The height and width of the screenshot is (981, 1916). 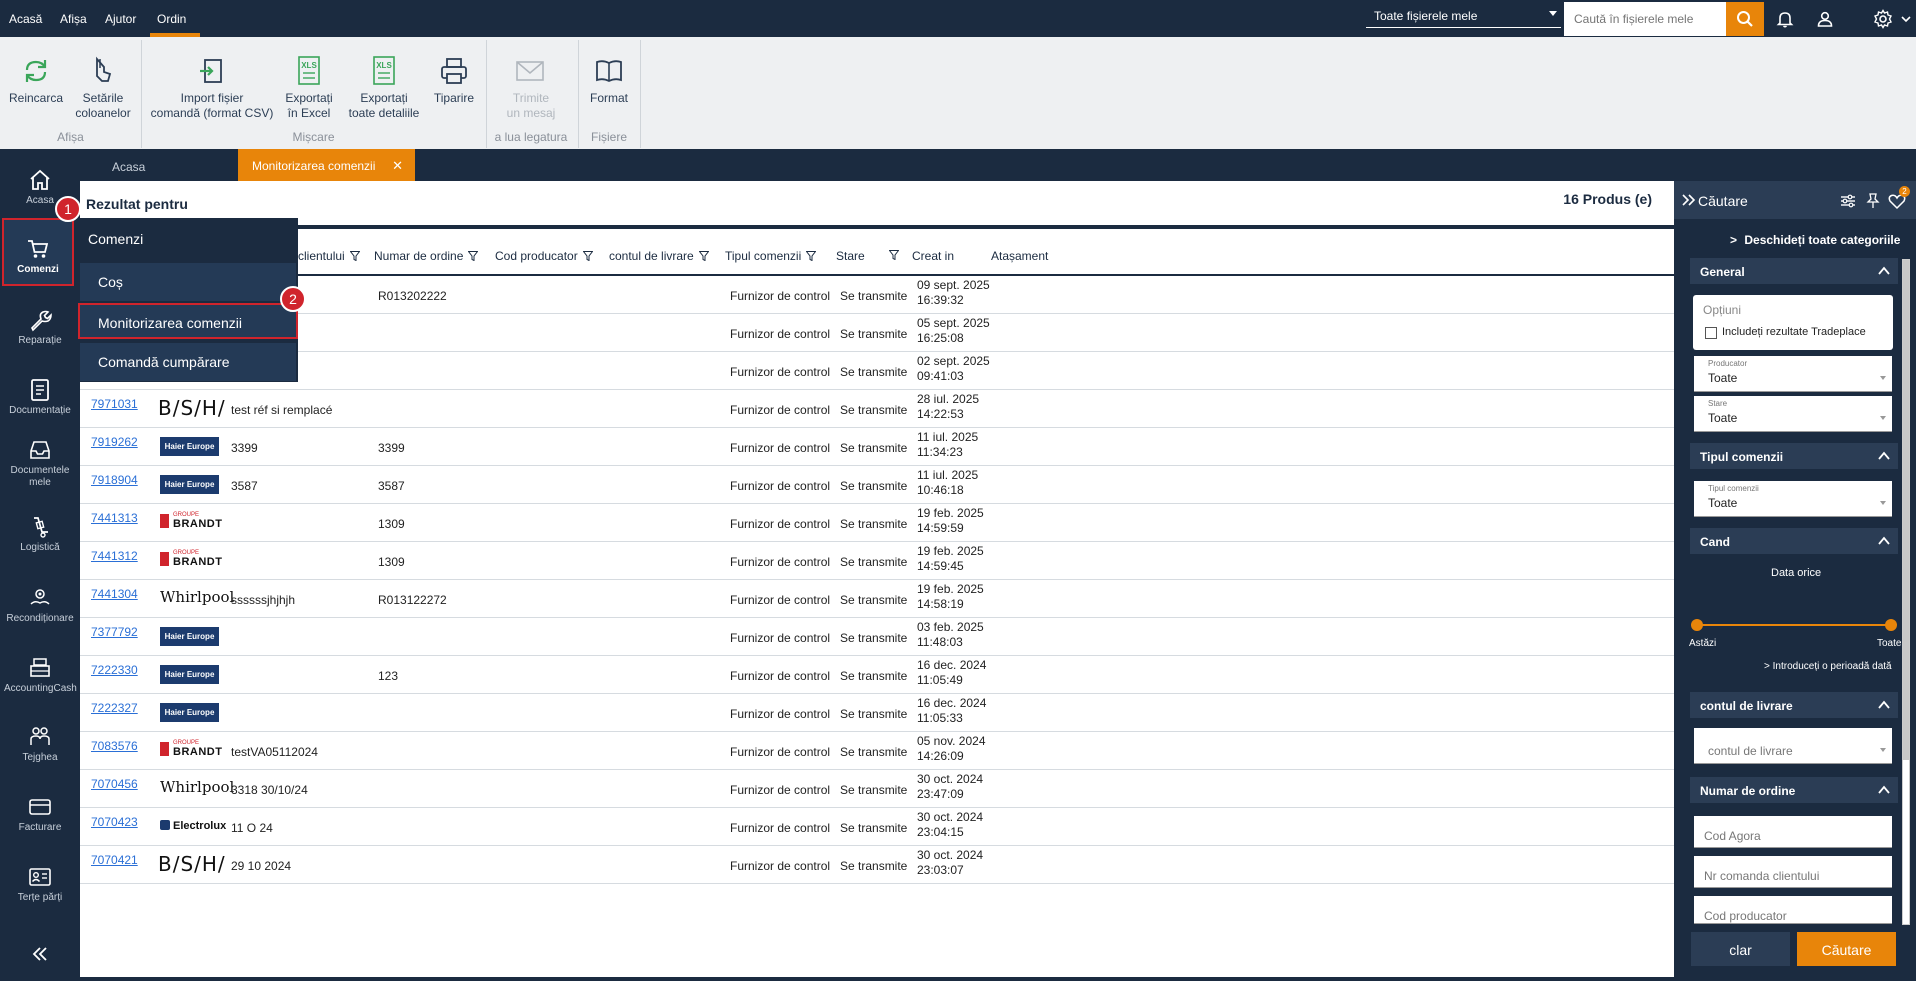 What do you see at coordinates (1793, 910) in the screenshot?
I see `producer-code-input: Cod producator` at bounding box center [1793, 910].